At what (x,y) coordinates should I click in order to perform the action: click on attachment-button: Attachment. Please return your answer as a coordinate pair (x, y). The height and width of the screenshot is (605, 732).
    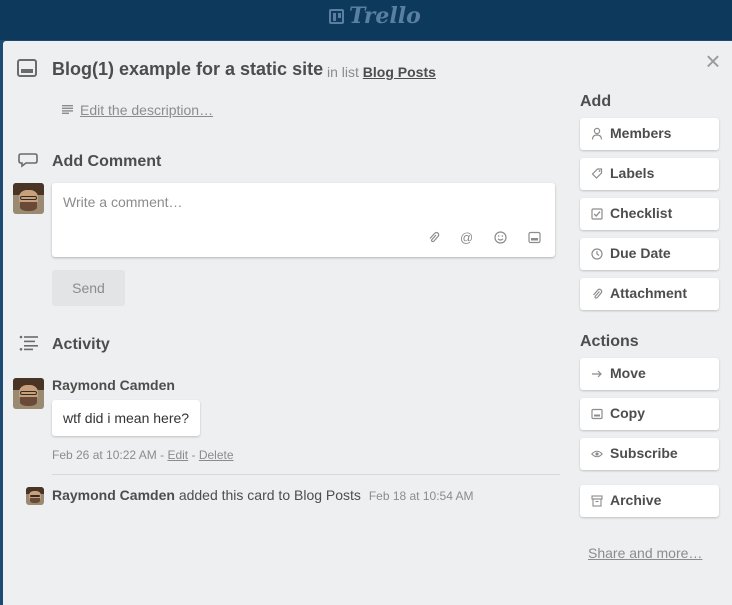
    Looking at the image, I should click on (649, 294).